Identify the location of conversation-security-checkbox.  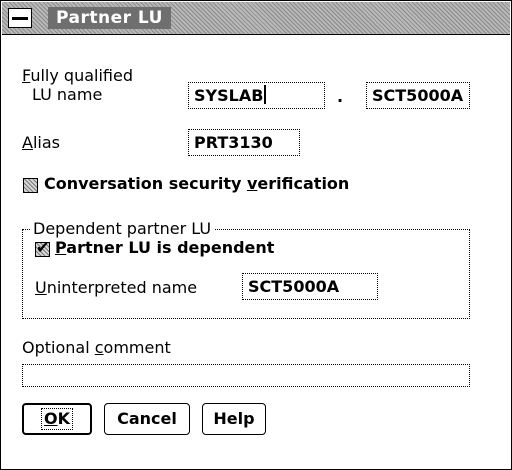
(30, 185).